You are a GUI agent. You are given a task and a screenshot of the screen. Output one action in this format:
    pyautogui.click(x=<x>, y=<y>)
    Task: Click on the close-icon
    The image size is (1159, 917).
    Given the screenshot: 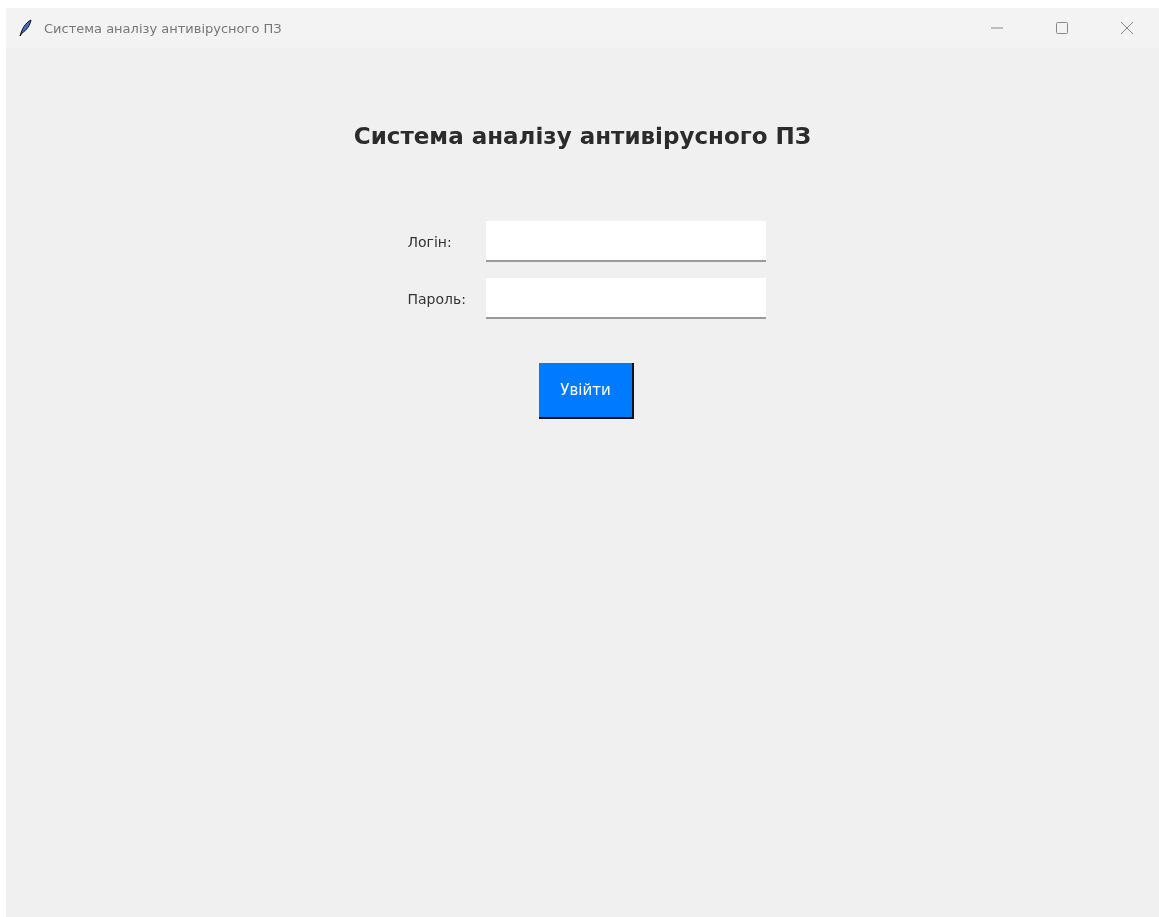 What is the action you would take?
    pyautogui.click(x=1126, y=28)
    